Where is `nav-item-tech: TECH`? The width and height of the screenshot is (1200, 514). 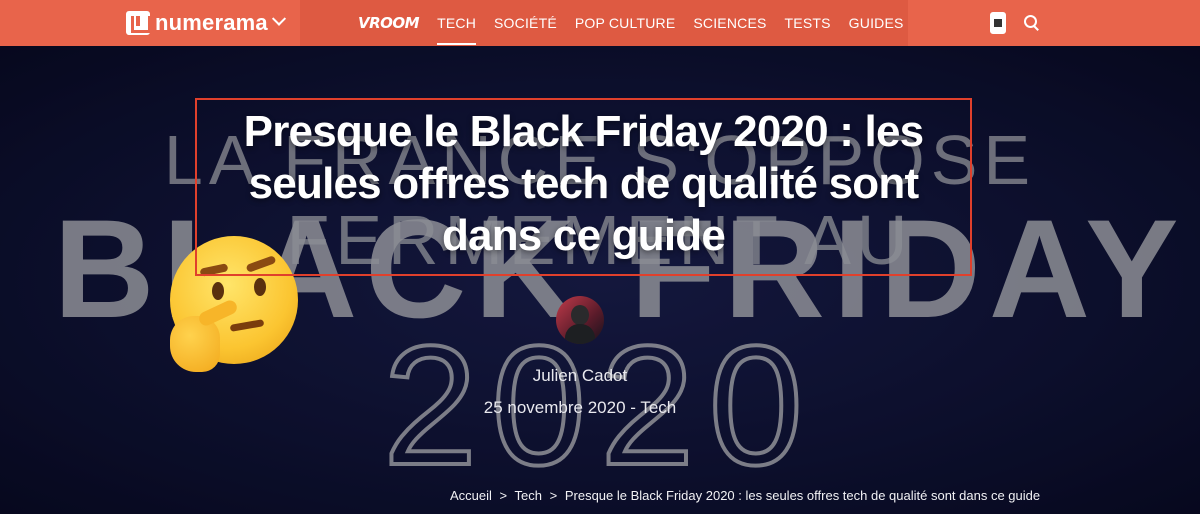 nav-item-tech: TECH is located at coordinates (456, 23).